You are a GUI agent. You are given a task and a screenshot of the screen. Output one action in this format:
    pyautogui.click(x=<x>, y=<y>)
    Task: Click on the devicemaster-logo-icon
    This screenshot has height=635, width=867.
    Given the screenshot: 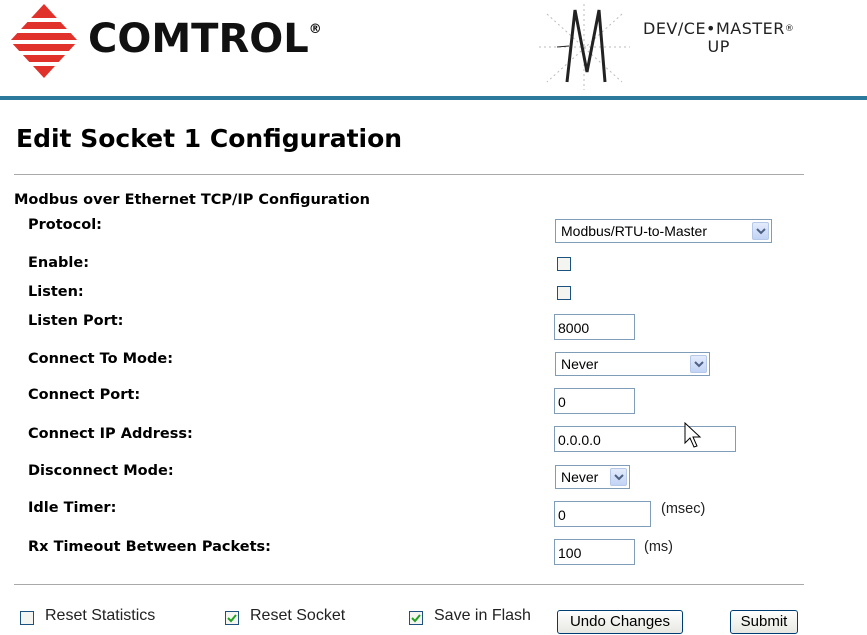 What is the action you would take?
    pyautogui.click(x=584, y=47)
    